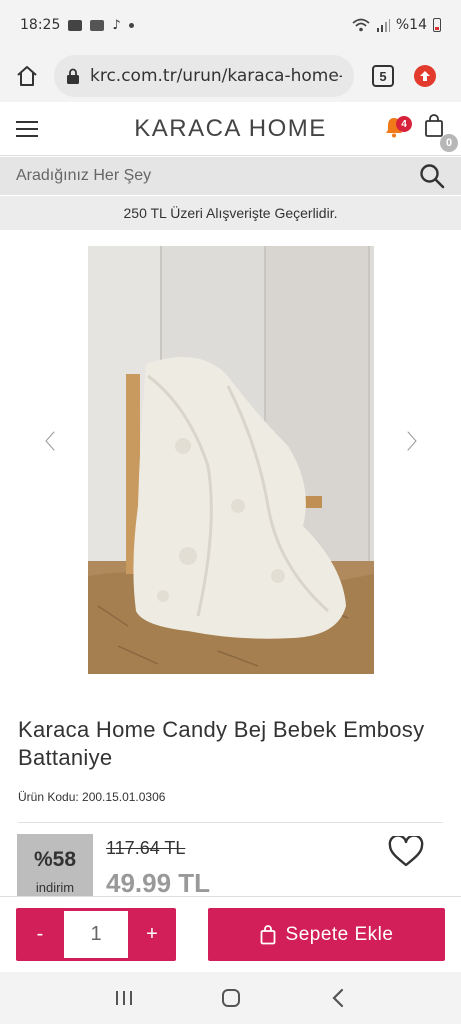 This screenshot has height=1024, width=461. I want to click on gallery-icon, so click(97, 25).